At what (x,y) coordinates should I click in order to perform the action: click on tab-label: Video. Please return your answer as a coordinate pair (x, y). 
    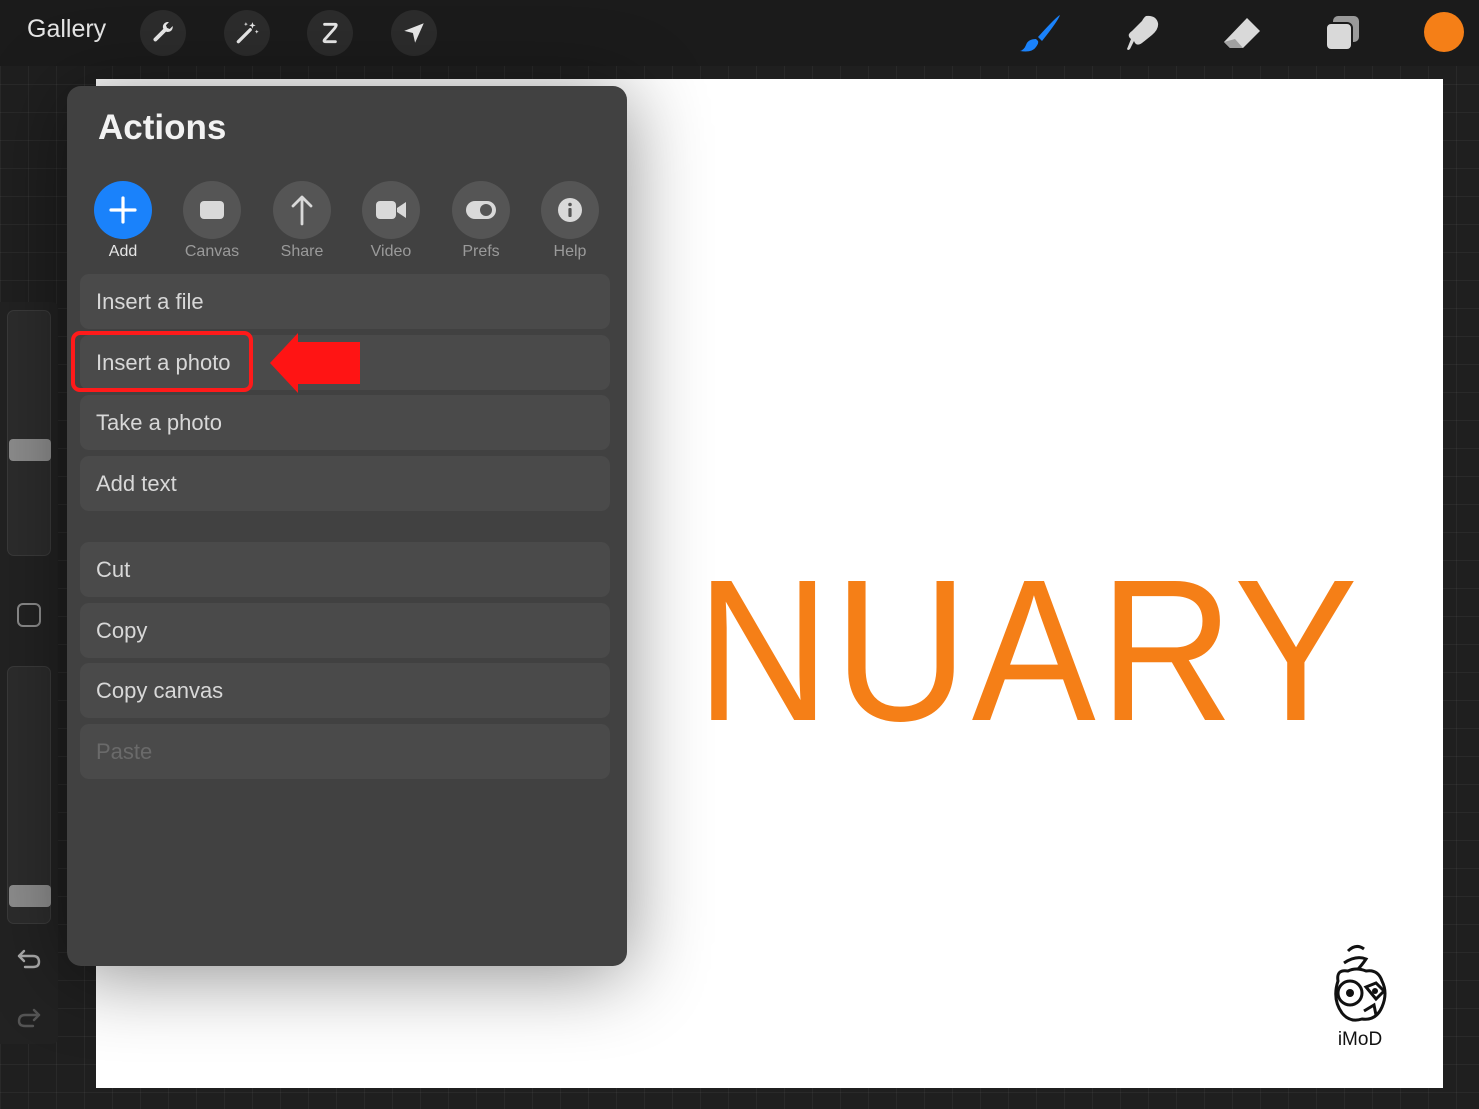
    Looking at the image, I should click on (391, 251).